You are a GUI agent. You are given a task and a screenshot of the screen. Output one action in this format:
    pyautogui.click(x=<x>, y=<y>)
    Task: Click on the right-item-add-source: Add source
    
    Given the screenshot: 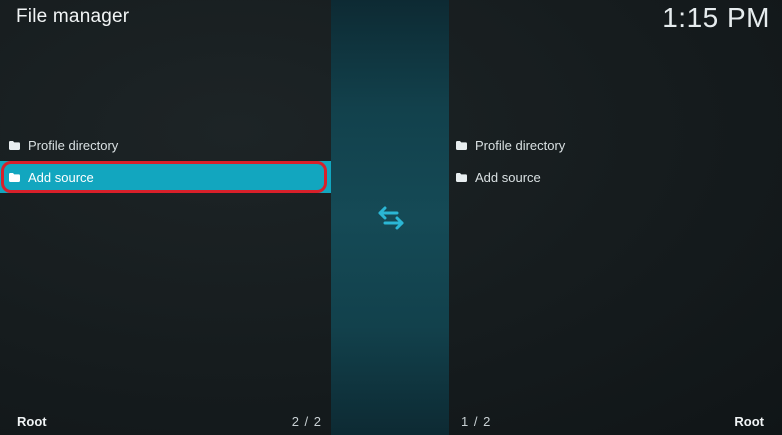 What is the action you would take?
    pyautogui.click(x=615, y=177)
    